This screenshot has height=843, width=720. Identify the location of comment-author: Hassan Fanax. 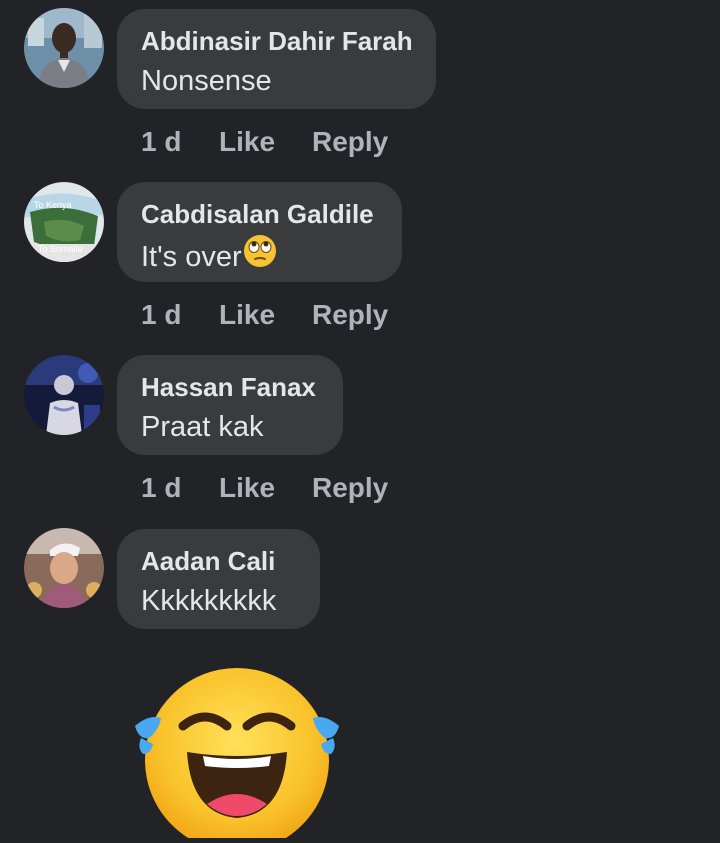
(230, 387).